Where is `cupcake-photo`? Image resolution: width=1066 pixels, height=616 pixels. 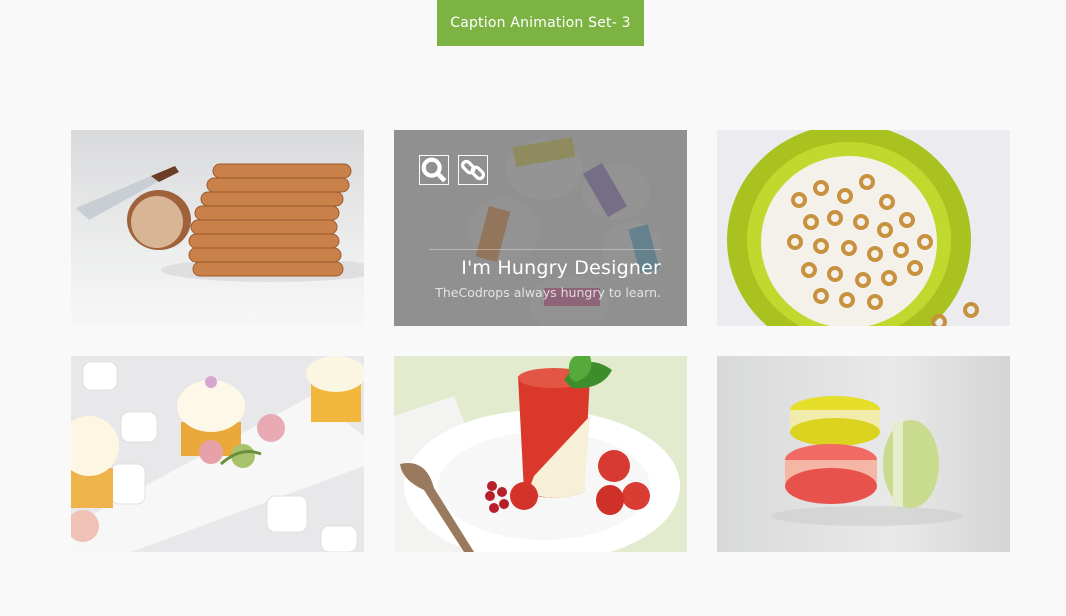
cupcake-photo is located at coordinates (217, 454).